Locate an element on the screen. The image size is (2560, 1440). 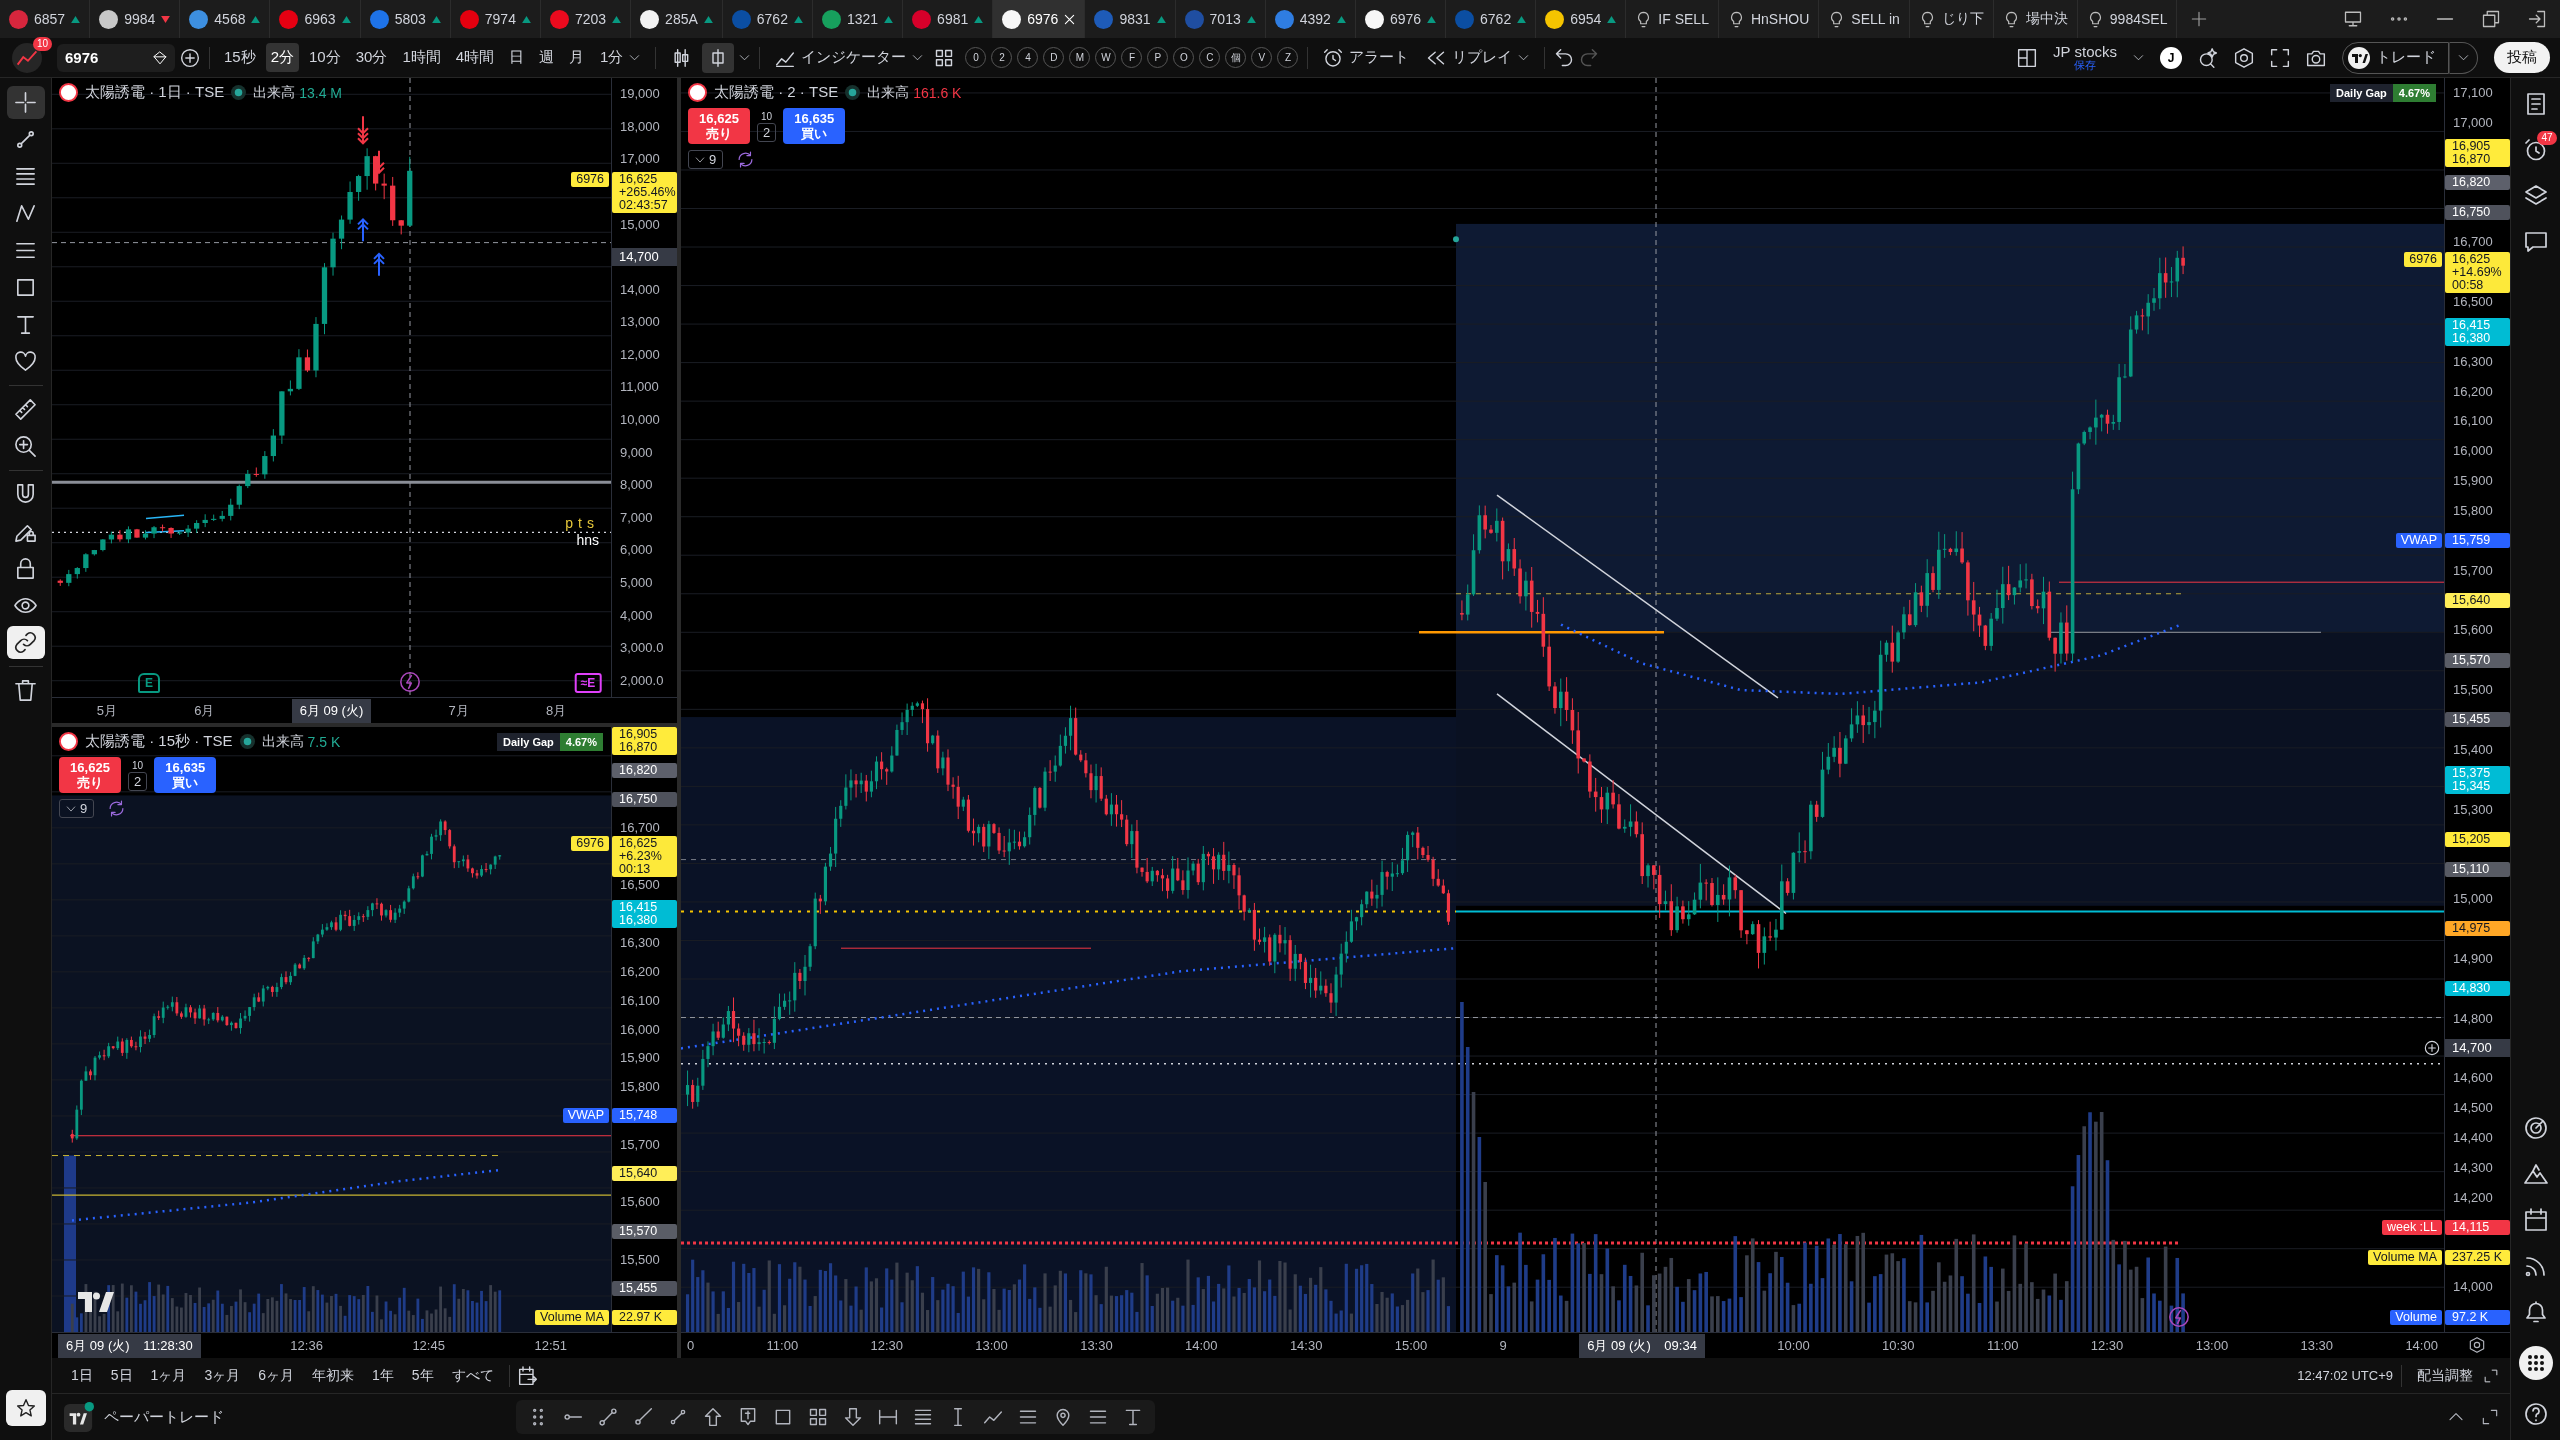
range-icon is located at coordinates (888, 1417).